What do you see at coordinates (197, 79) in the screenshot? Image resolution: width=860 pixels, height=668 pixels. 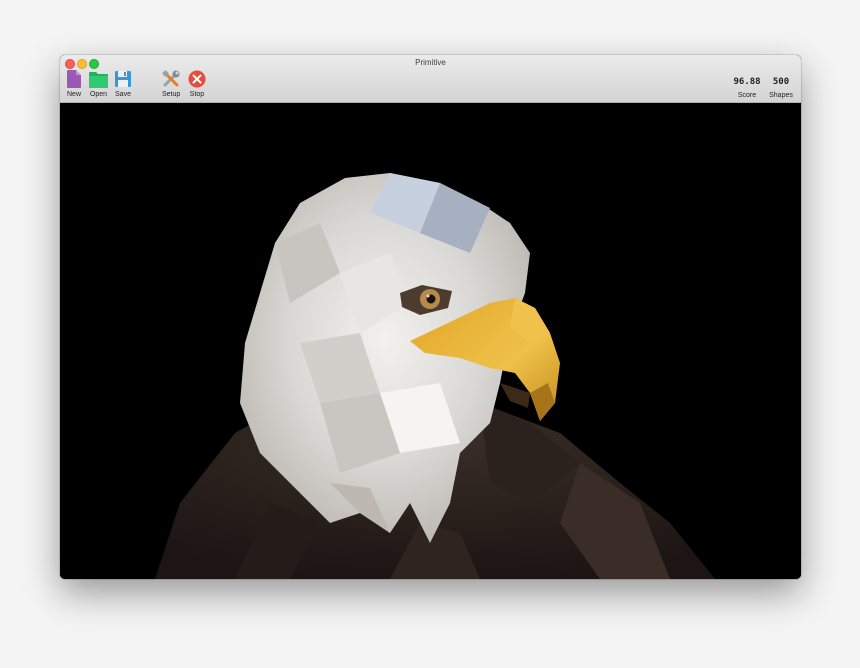 I see `stop-icon` at bounding box center [197, 79].